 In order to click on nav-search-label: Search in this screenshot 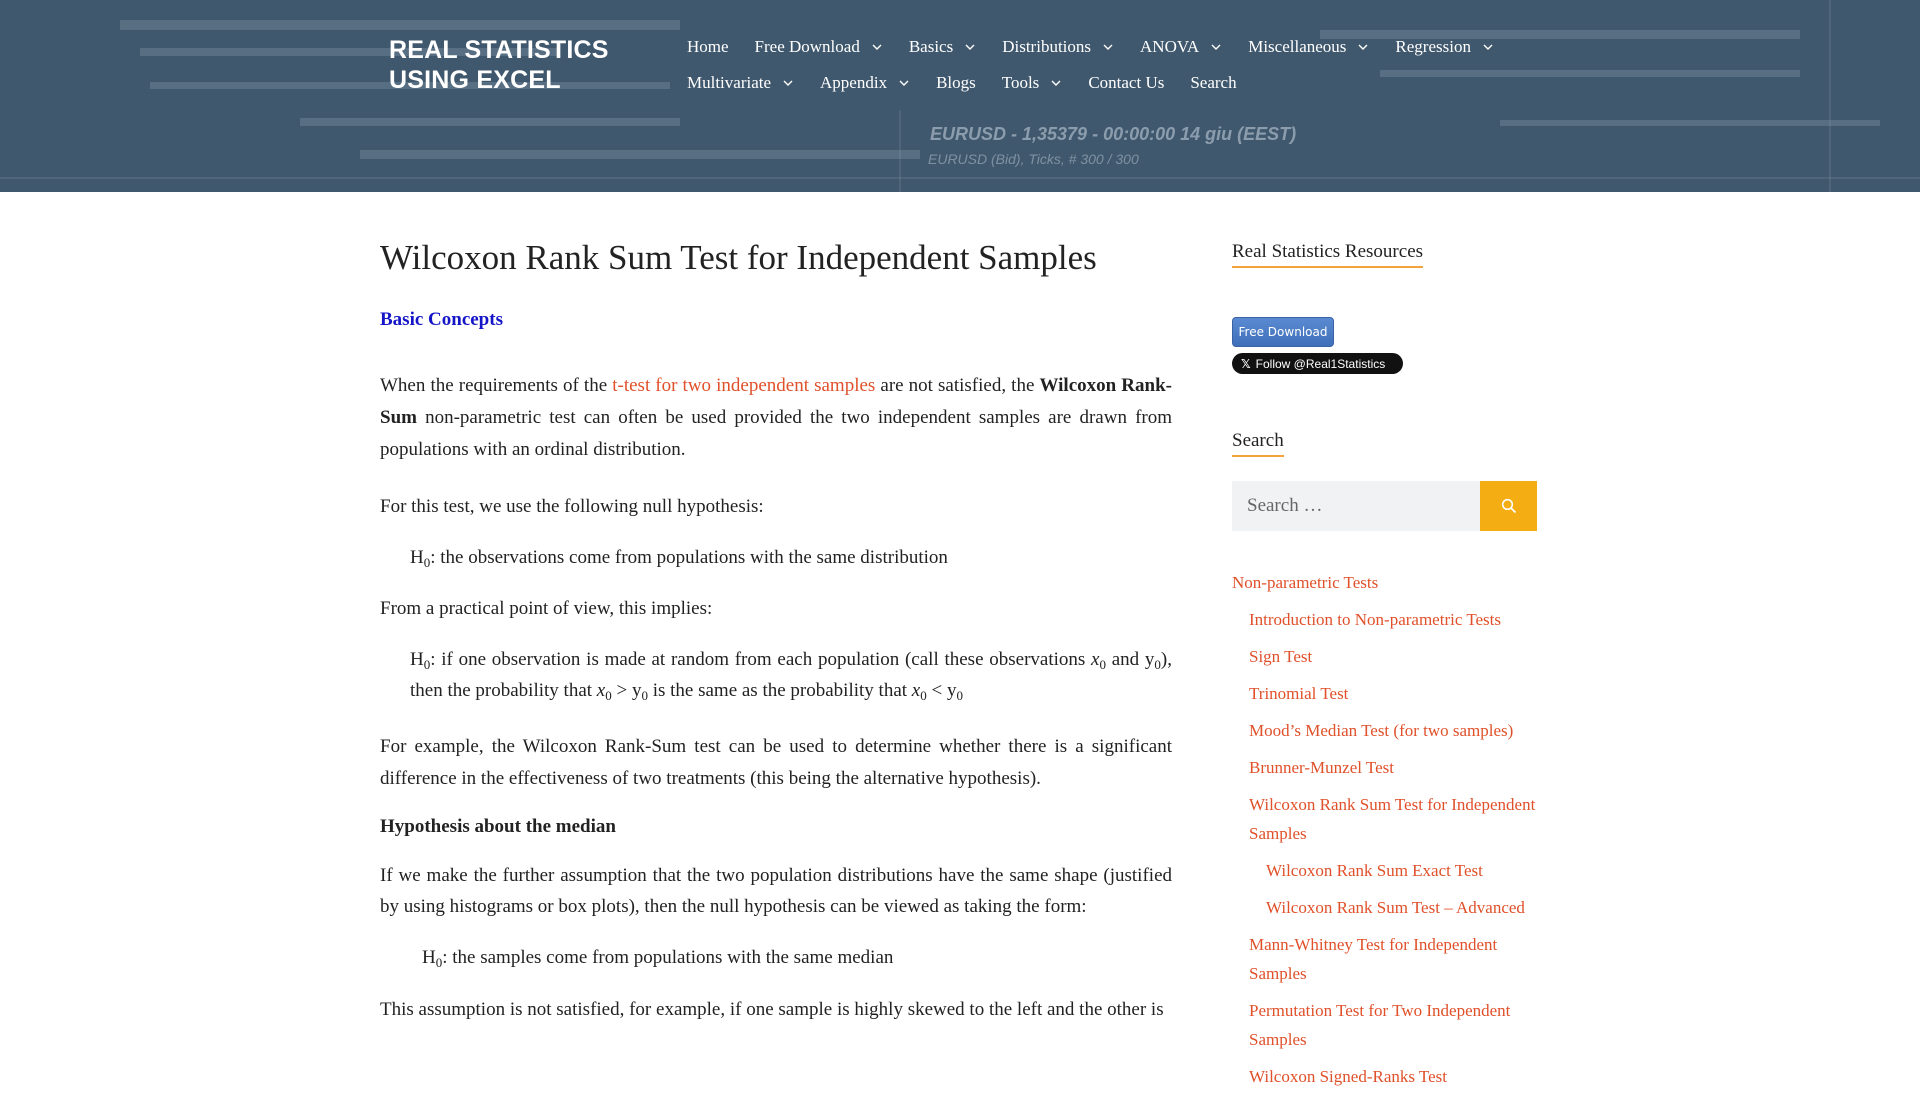, I will do `click(1213, 82)`.